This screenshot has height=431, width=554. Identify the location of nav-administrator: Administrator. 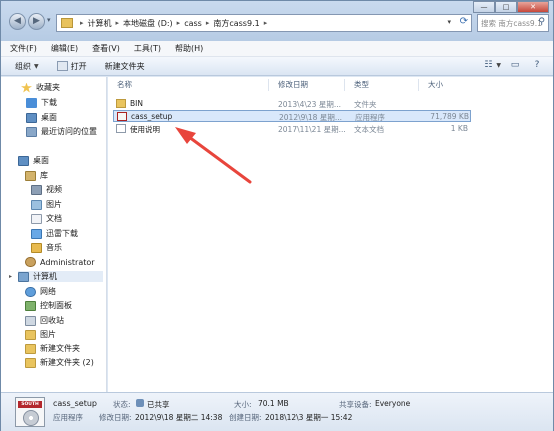
(60, 262).